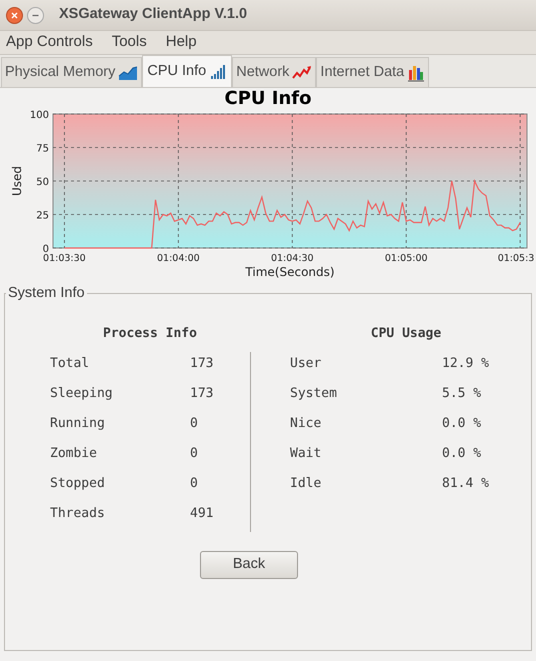 This screenshot has height=661, width=536. Describe the element at coordinates (42, 216) in the screenshot. I see `y-tick-label: 25` at that location.